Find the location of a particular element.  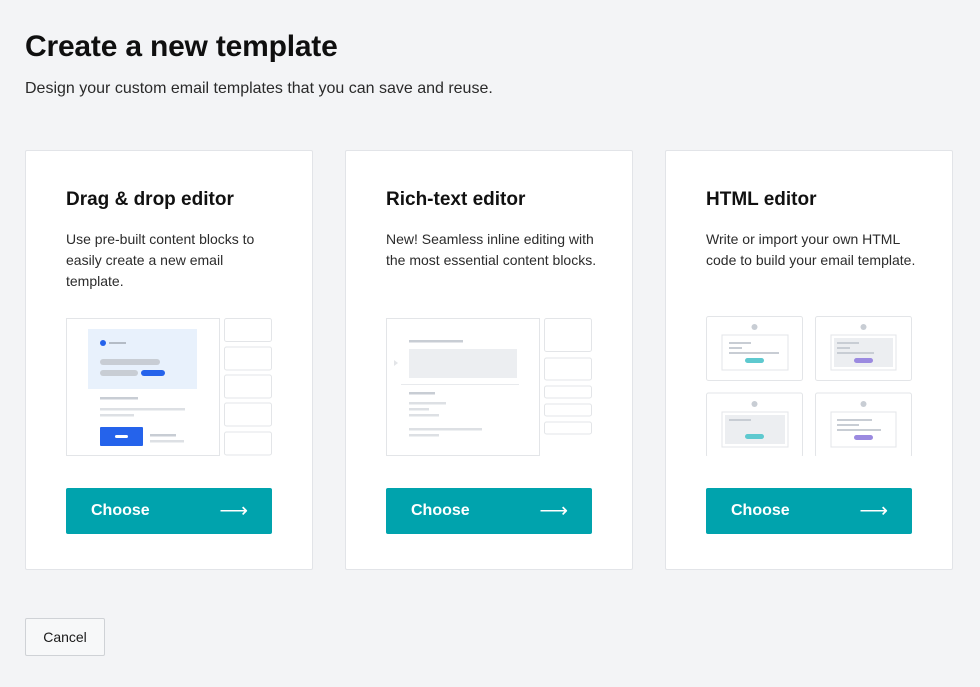

cancel-button: Cancel is located at coordinates (65, 637).